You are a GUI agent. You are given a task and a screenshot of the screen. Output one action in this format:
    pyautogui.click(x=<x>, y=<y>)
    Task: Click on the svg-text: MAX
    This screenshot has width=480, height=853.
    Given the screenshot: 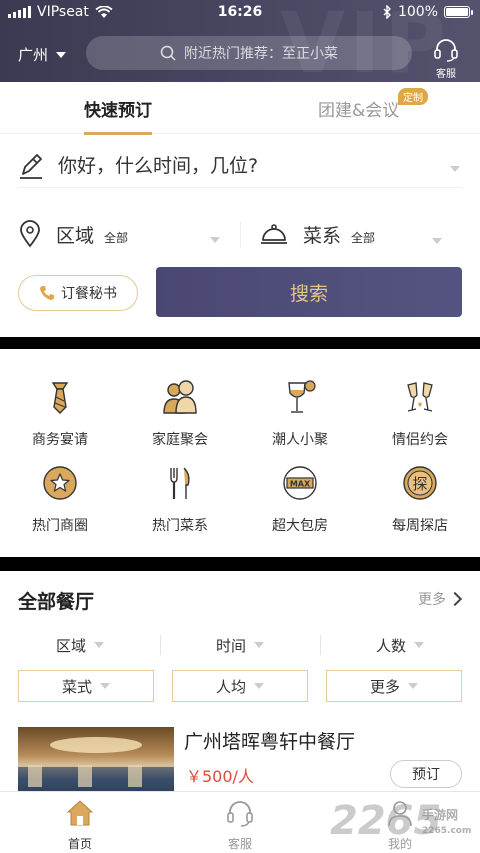 What is the action you would take?
    pyautogui.click(x=300, y=484)
    